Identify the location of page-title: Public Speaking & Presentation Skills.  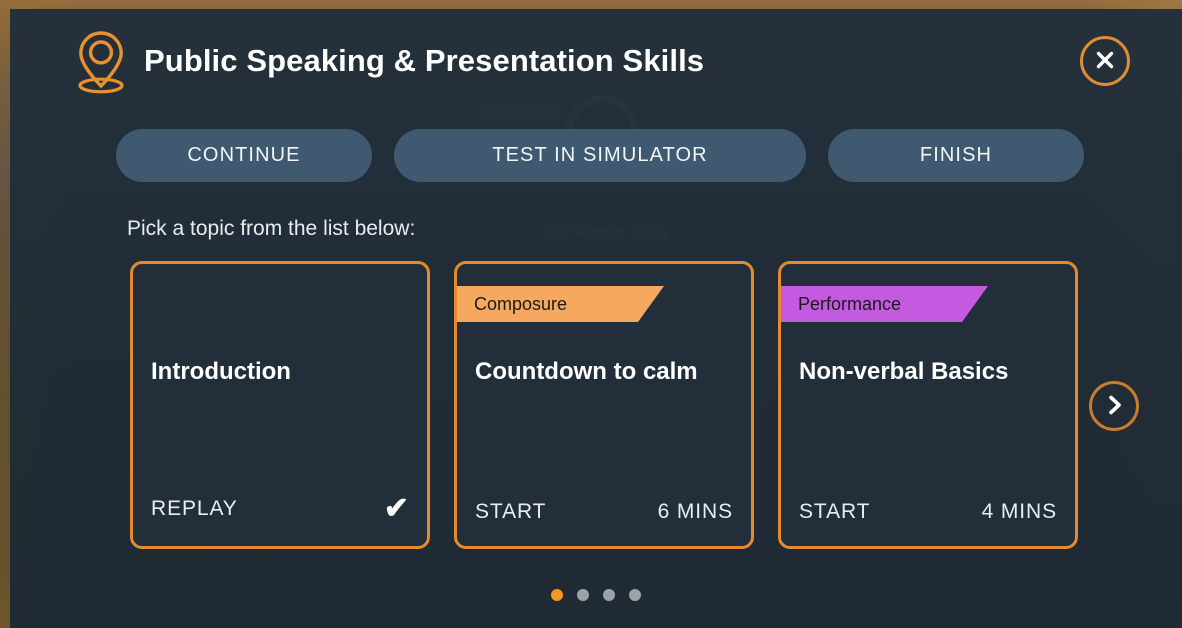
(424, 60).